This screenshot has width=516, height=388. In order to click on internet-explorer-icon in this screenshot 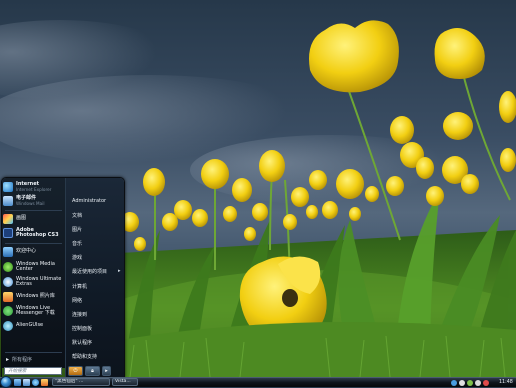, I will do `click(35, 382)`.